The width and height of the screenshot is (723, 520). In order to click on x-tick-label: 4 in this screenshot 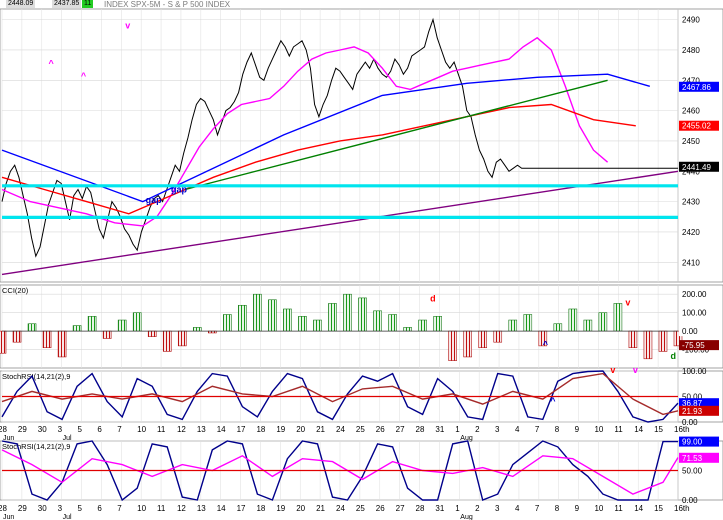, I will do `click(517, 508)`.